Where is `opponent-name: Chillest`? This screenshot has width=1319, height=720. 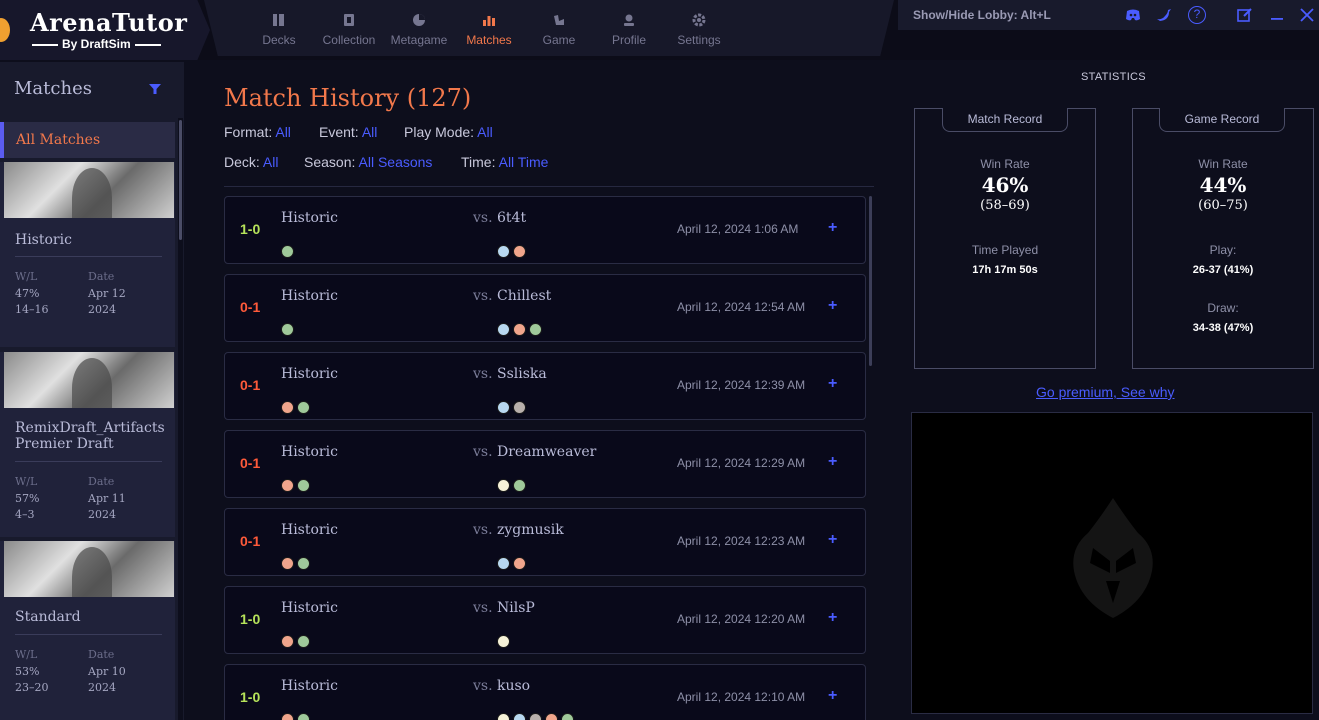 opponent-name: Chillest is located at coordinates (524, 296).